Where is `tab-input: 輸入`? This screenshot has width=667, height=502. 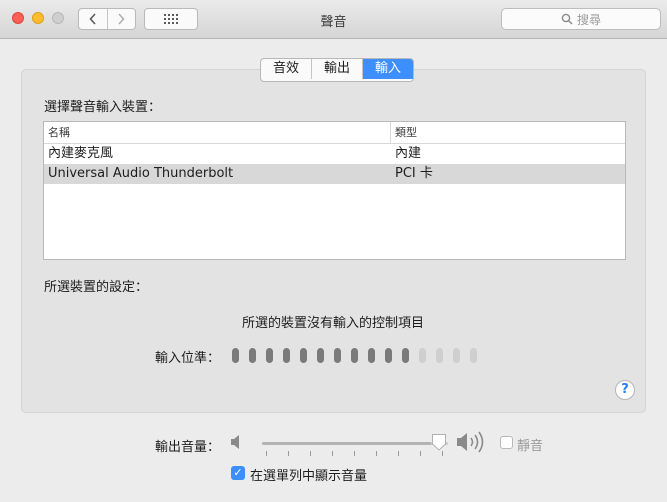 tab-input: 輸入 is located at coordinates (388, 69).